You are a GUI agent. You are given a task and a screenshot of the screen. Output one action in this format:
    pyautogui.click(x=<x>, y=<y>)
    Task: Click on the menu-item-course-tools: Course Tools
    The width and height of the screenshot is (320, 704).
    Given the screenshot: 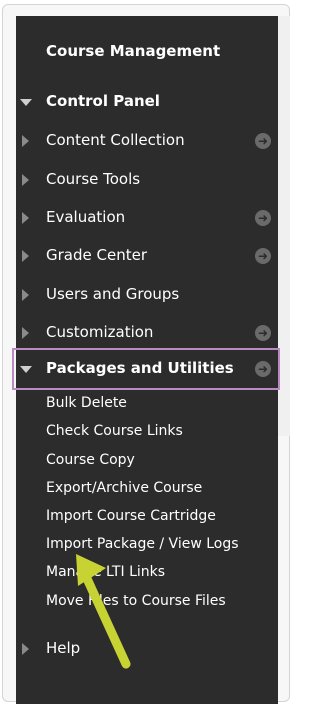 What is the action you would take?
    pyautogui.click(x=147, y=180)
    